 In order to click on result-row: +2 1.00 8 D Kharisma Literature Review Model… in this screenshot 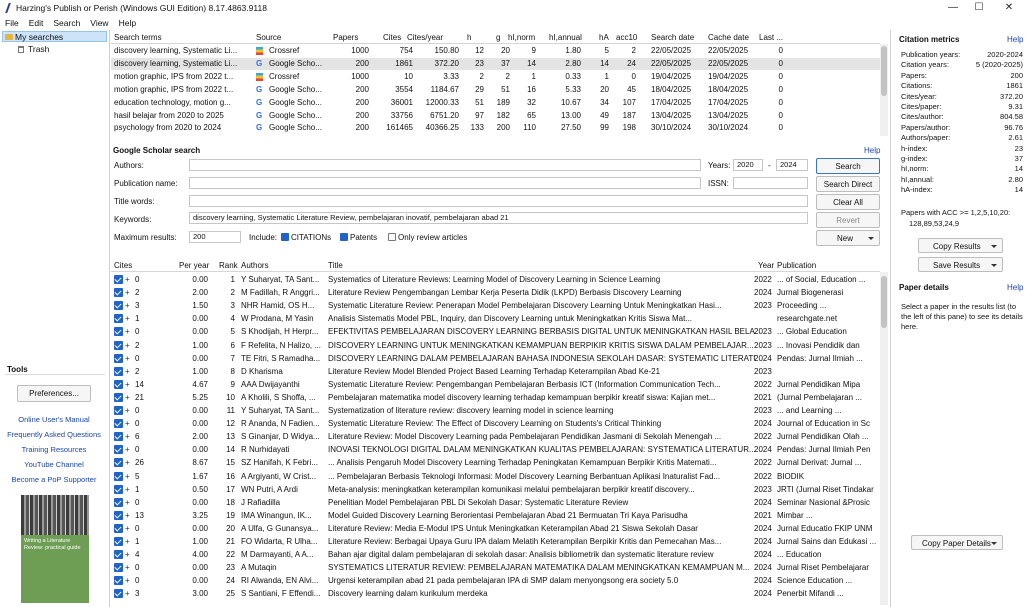, I will do `click(495, 372)`.